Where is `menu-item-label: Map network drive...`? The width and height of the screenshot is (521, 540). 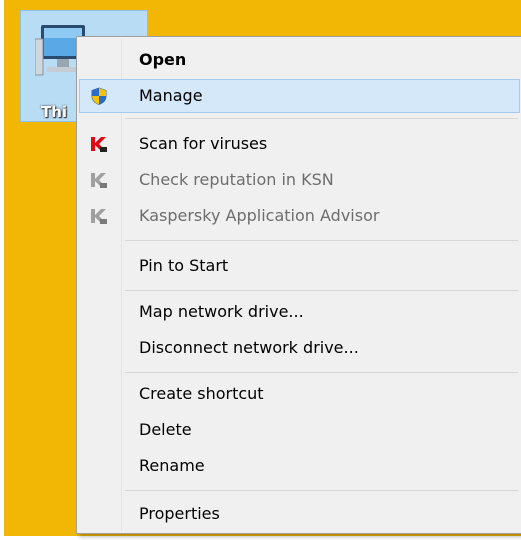
menu-item-label: Map network drive... is located at coordinates (221, 311).